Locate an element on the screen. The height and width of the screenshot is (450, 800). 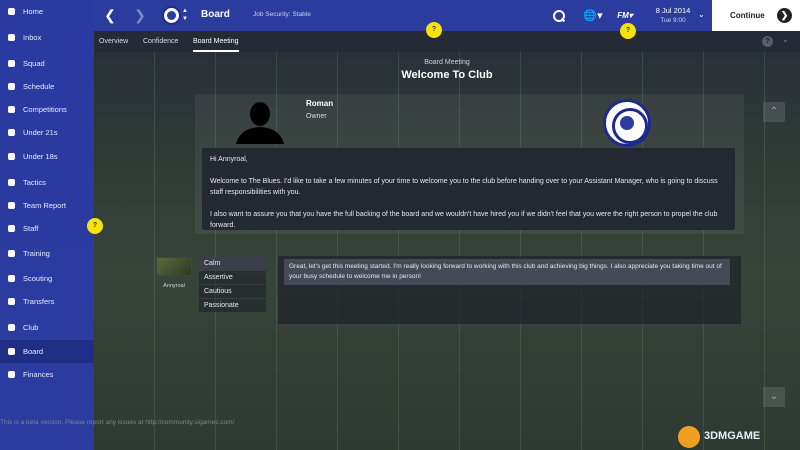
sidebar-item-transfers: Transfers is located at coordinates (47, 301).